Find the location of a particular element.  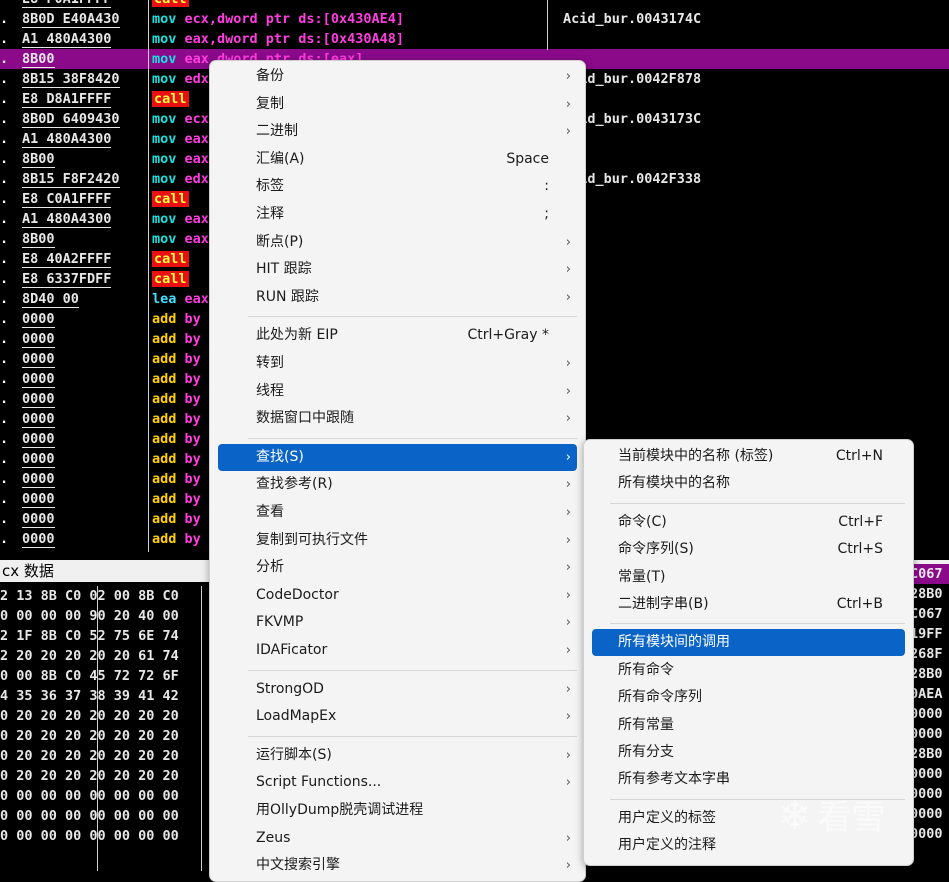

row-hex-bytes: 0000 is located at coordinates (84, 459).